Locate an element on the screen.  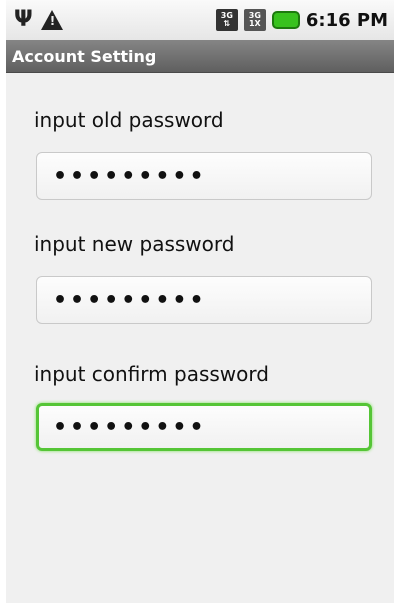
old-password-field: ••••••••• is located at coordinates (204, 176).